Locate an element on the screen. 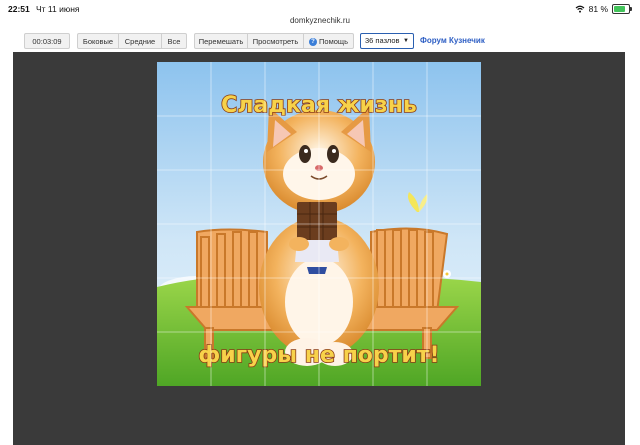  battery-icon is located at coordinates (622, 9).